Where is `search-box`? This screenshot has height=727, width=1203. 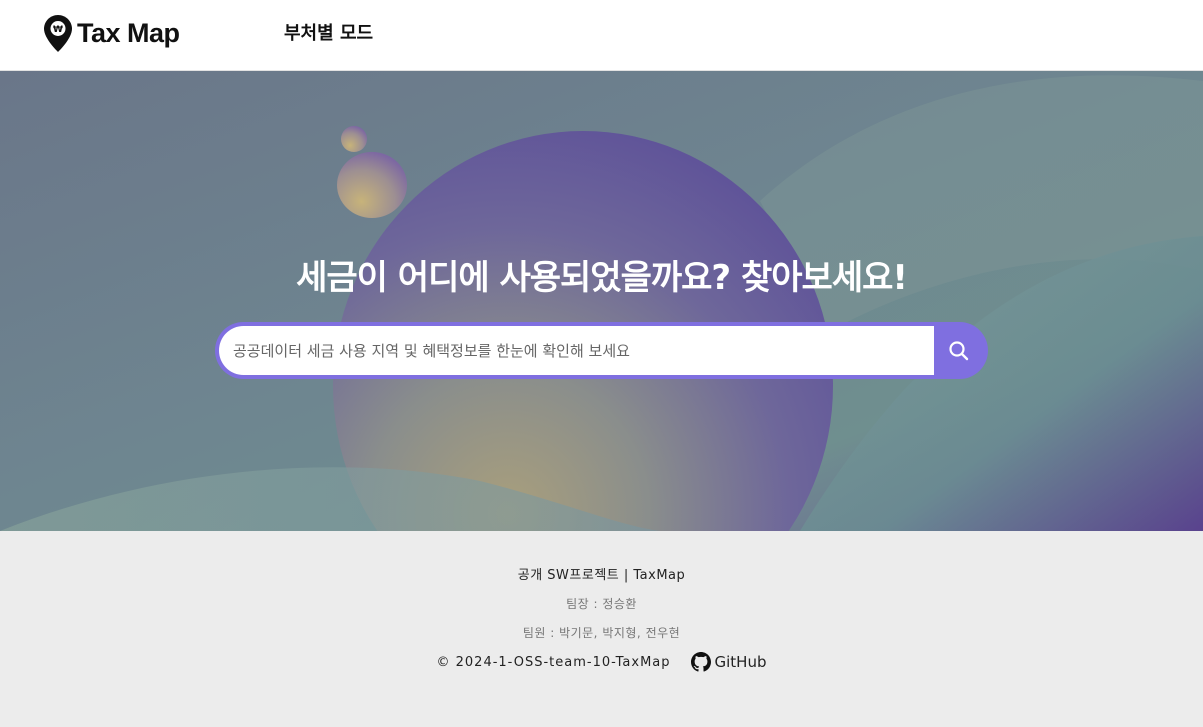 search-box is located at coordinates (576, 350).